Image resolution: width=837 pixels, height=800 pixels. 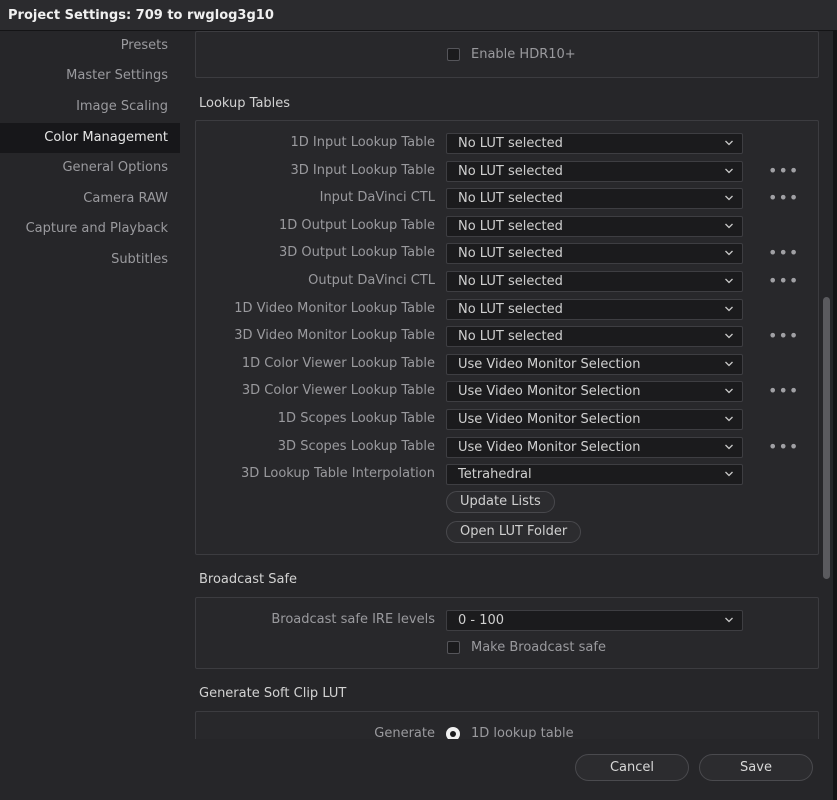 What do you see at coordinates (594, 474) in the screenshot?
I see `lut-dropdown: Tetrahedral` at bounding box center [594, 474].